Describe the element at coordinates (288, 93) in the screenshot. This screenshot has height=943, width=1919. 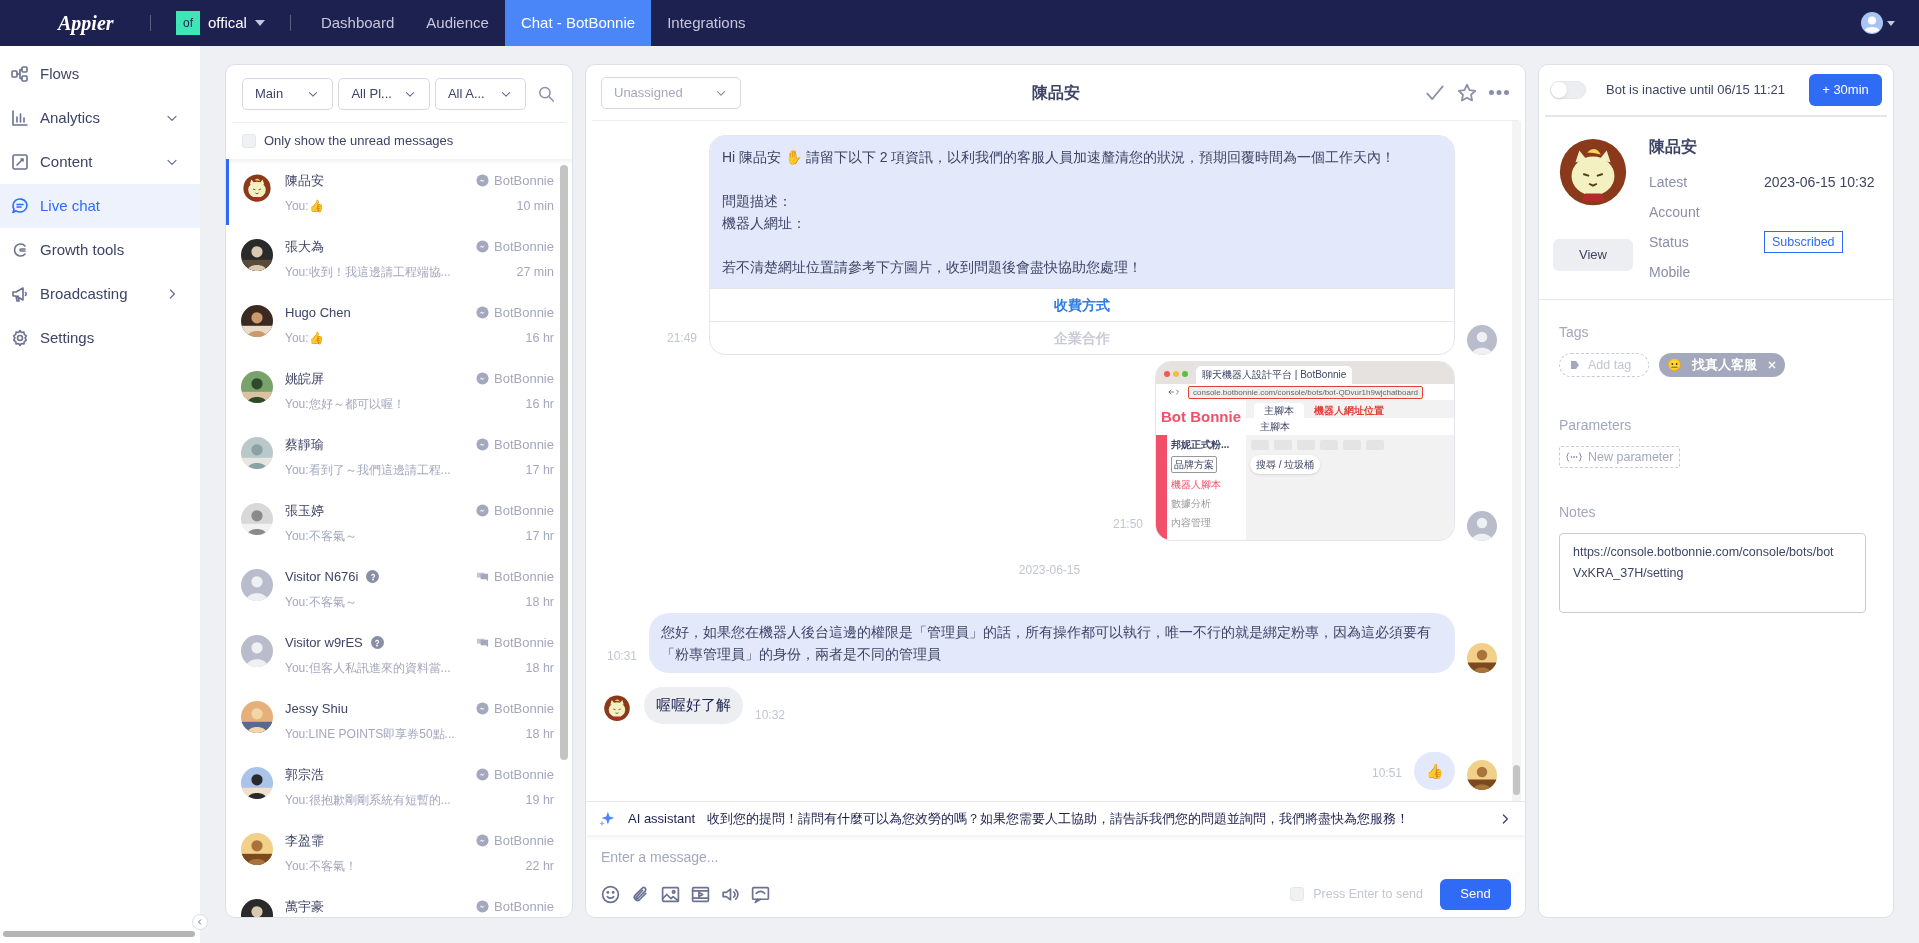
I see `filter-dropdown: Main` at that location.